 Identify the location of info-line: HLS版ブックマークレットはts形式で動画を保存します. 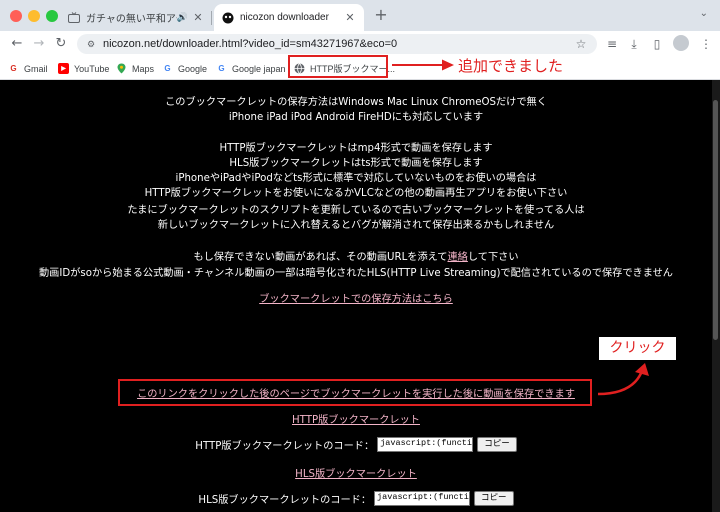
(356, 163).